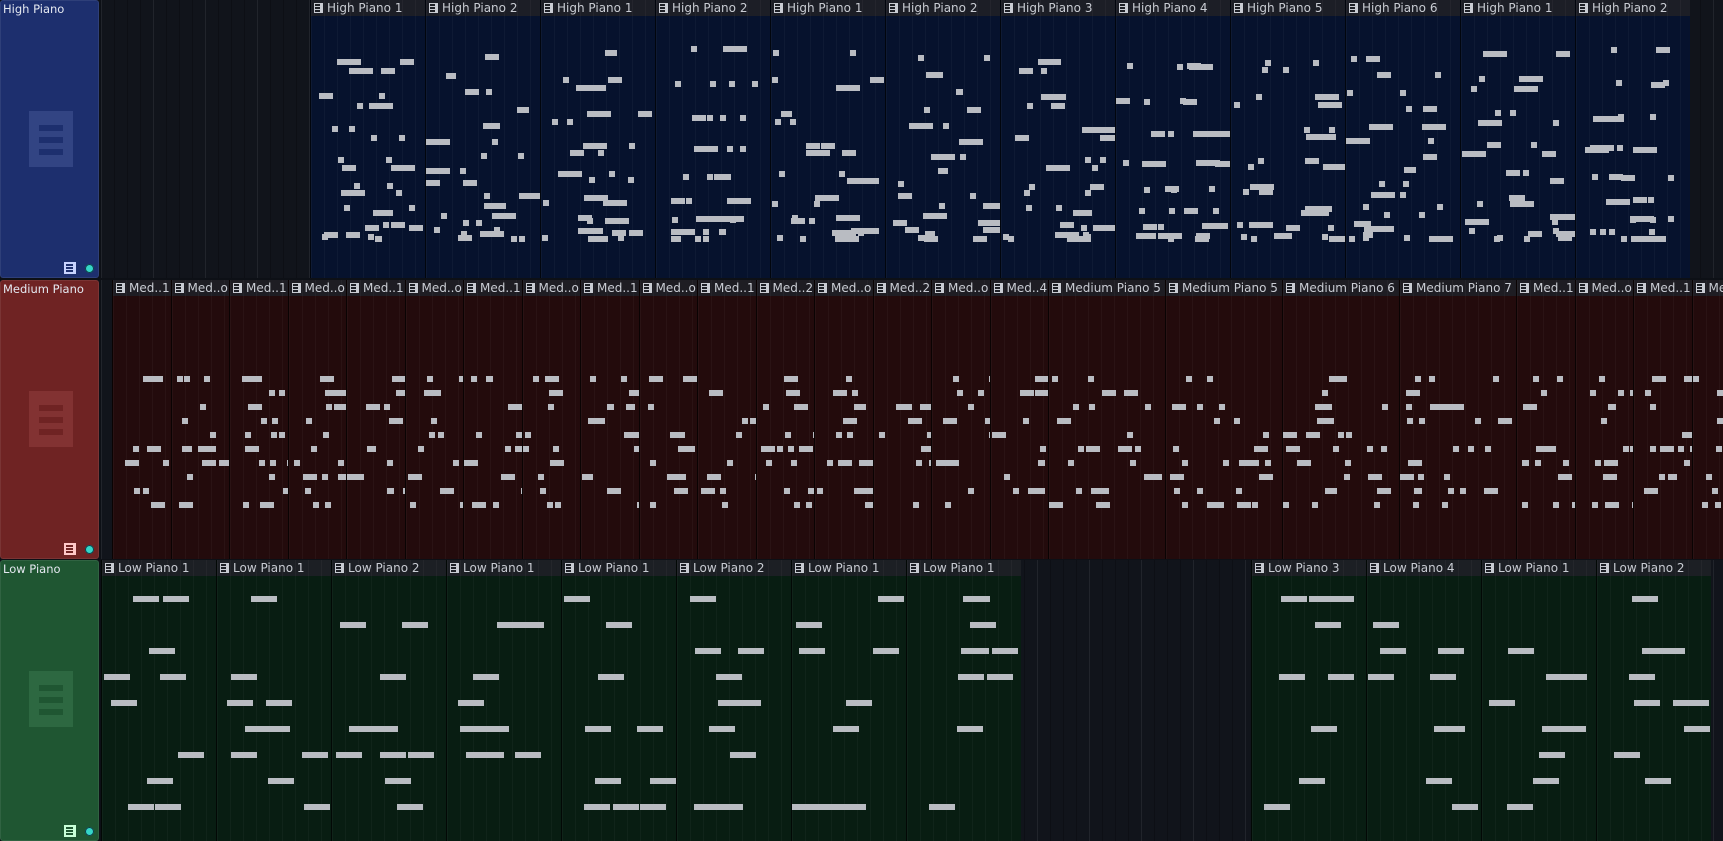 The image size is (1723, 841). I want to click on pattern-clip: Med..4, so click(1018, 419).